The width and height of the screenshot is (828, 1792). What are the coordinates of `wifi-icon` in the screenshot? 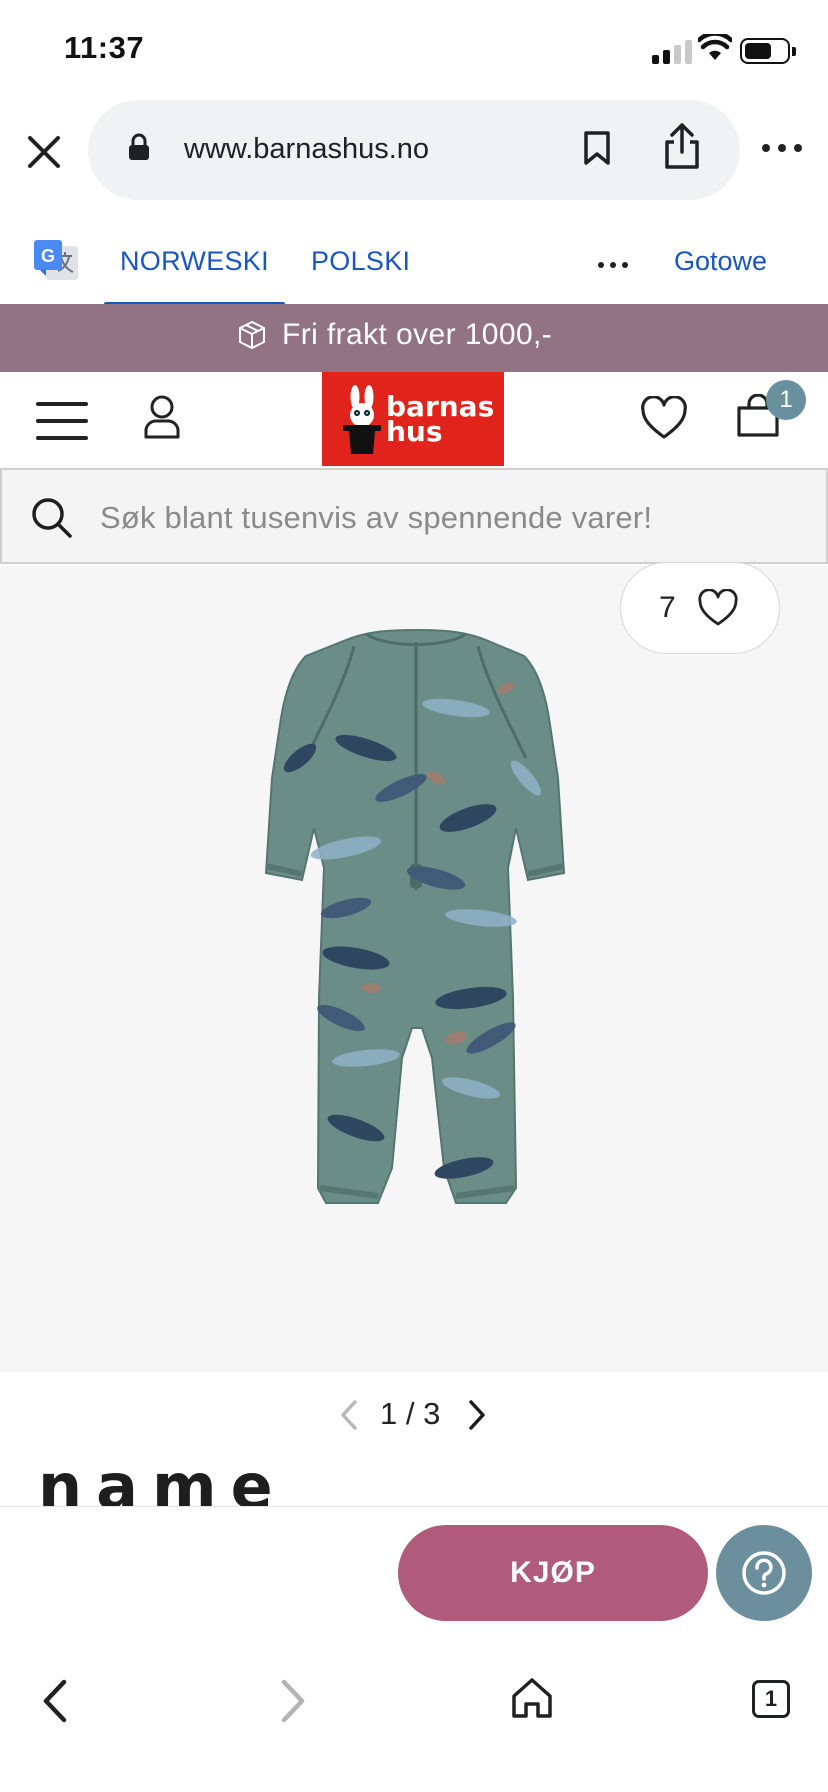 It's located at (715, 47).